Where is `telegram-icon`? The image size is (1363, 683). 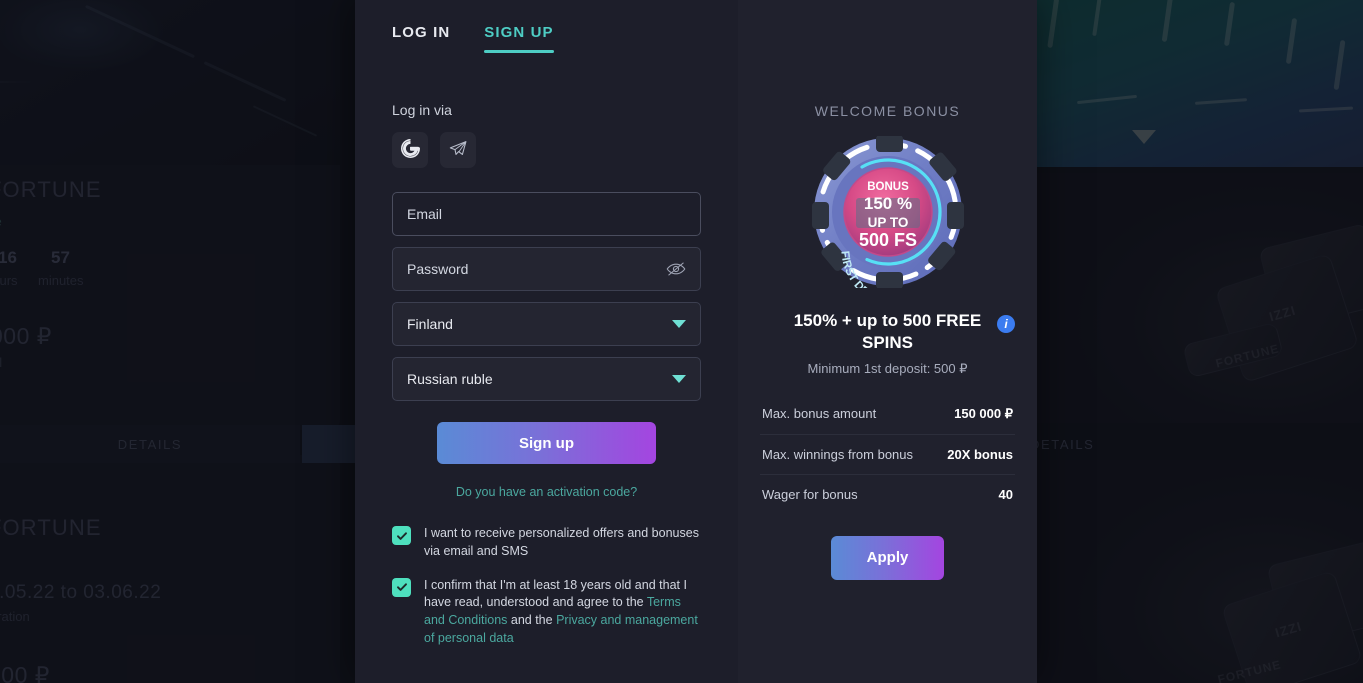 telegram-icon is located at coordinates (458, 150).